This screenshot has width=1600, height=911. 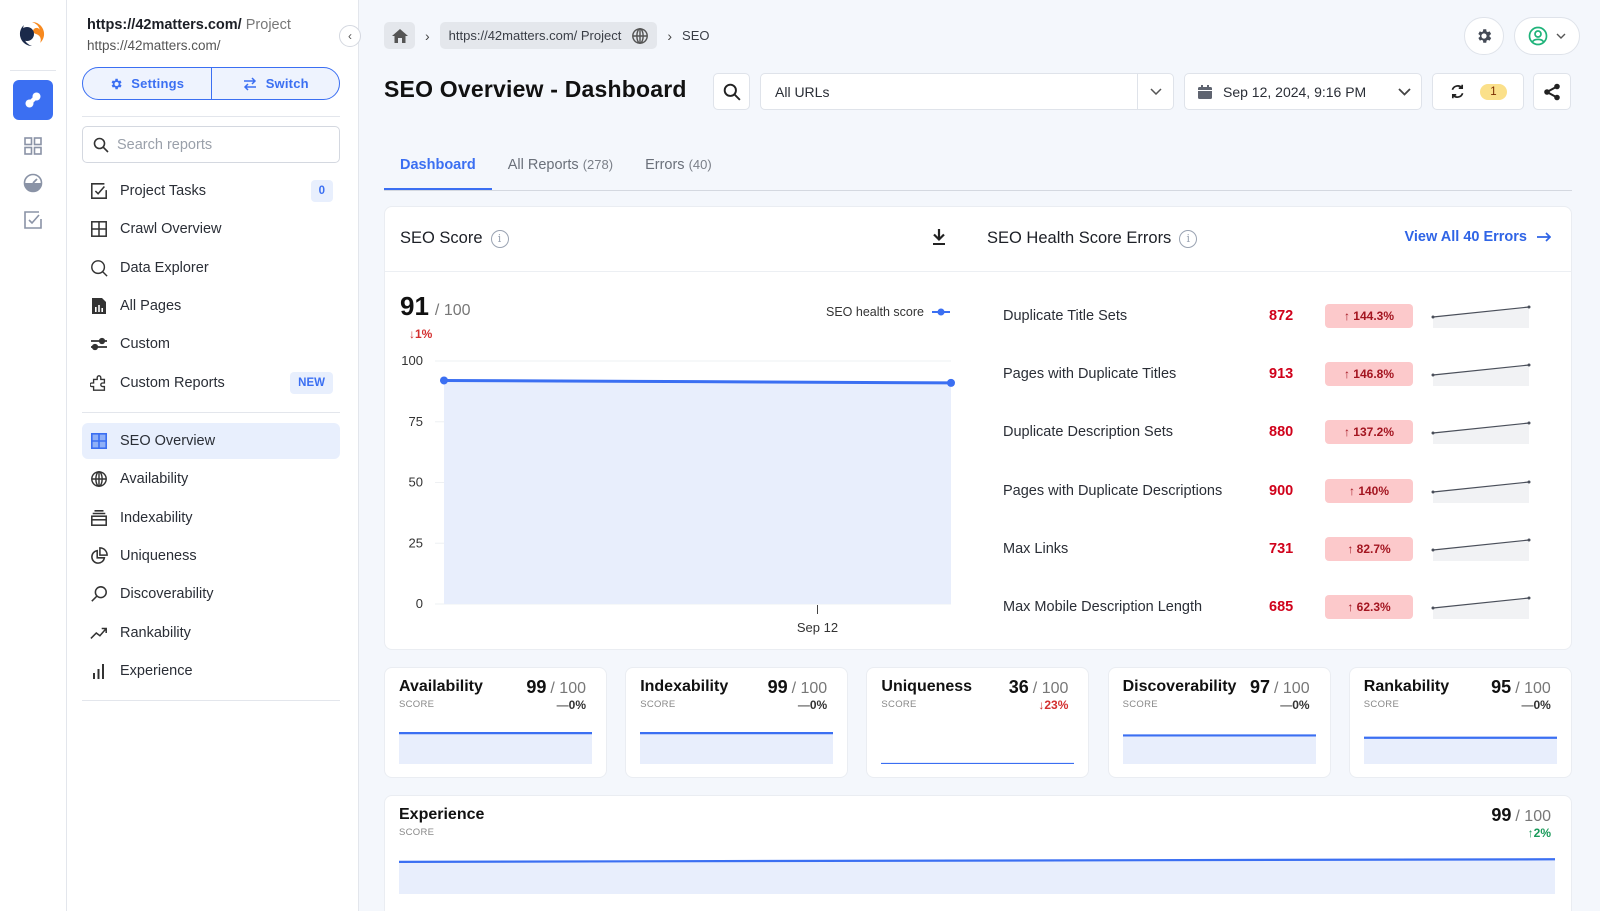 I want to click on score-card-delta: —0%, so click(x=812, y=705).